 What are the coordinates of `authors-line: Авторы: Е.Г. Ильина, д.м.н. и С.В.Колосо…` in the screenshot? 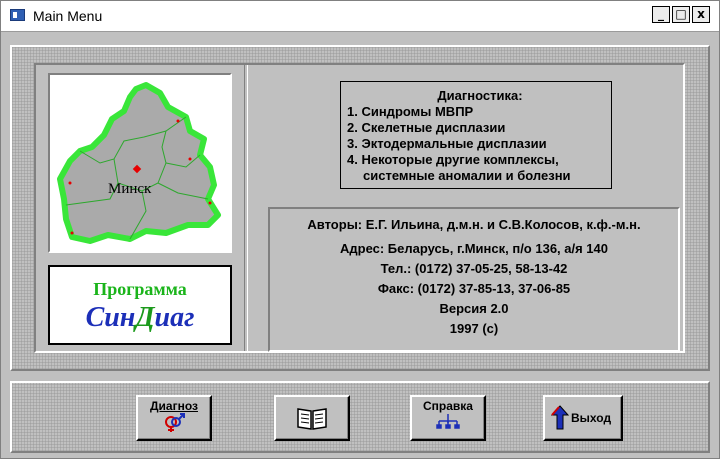 It's located at (474, 224).